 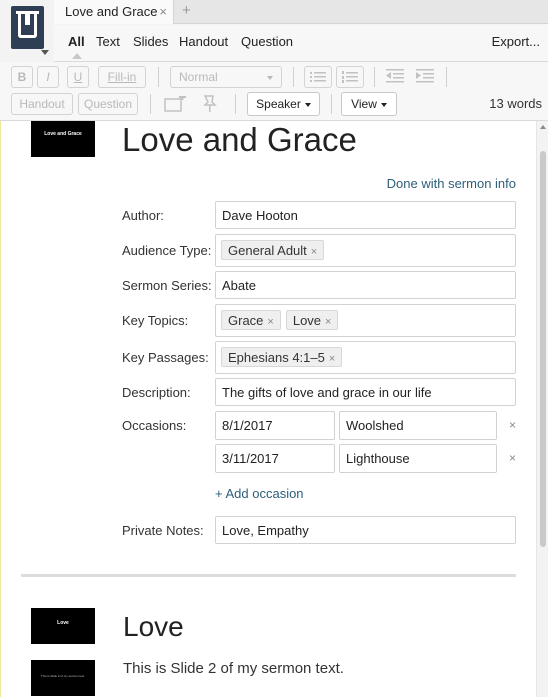 I want to click on done-with-sermon-info-link: Done with sermon info, so click(x=451, y=183).